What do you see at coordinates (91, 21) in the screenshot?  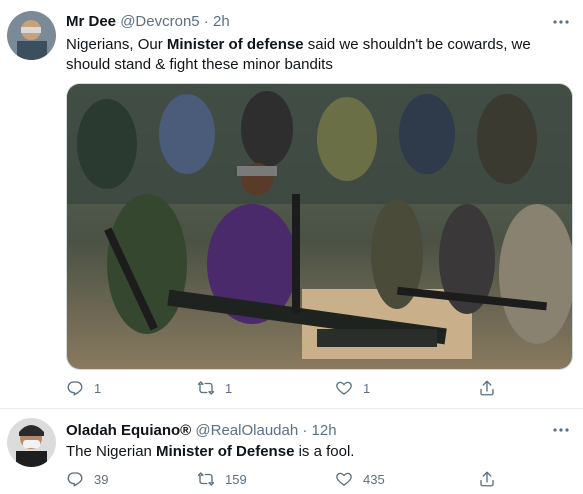 I see `display-name: Mr Dee` at bounding box center [91, 21].